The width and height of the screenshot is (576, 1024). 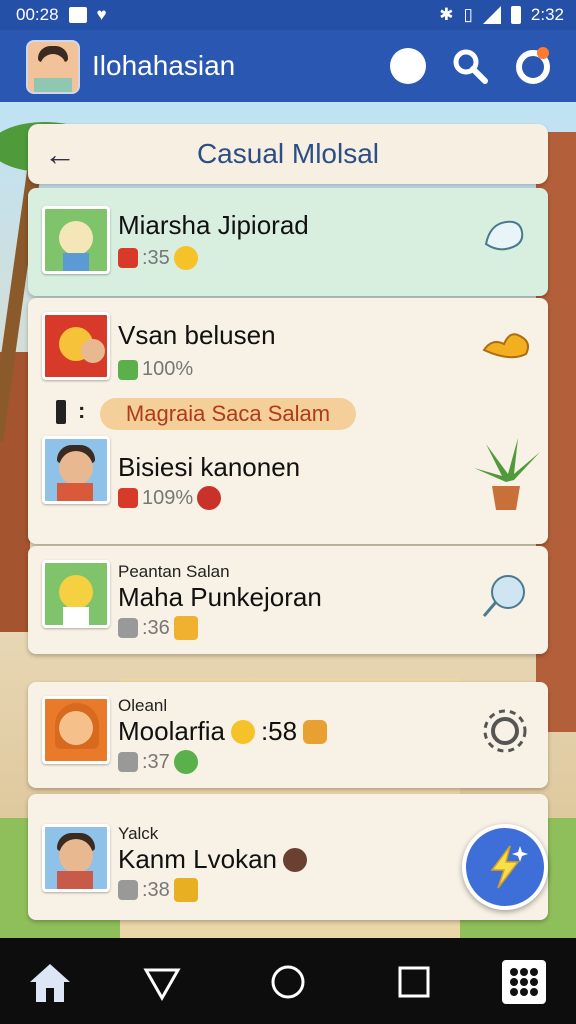 I want to click on battery-icon, so click(x=515, y=15).